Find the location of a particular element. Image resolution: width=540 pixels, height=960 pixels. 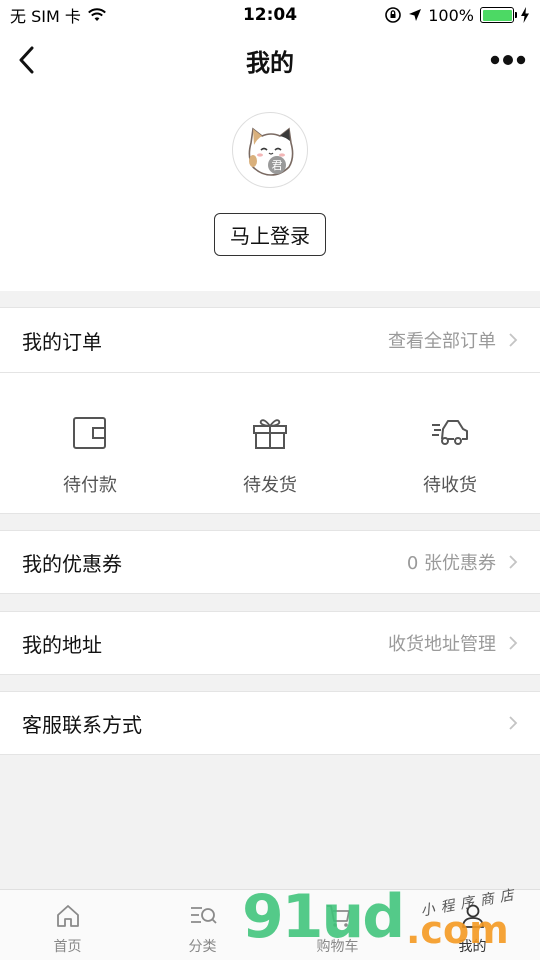

avatar-badge-text: 君 is located at coordinates (277, 165).